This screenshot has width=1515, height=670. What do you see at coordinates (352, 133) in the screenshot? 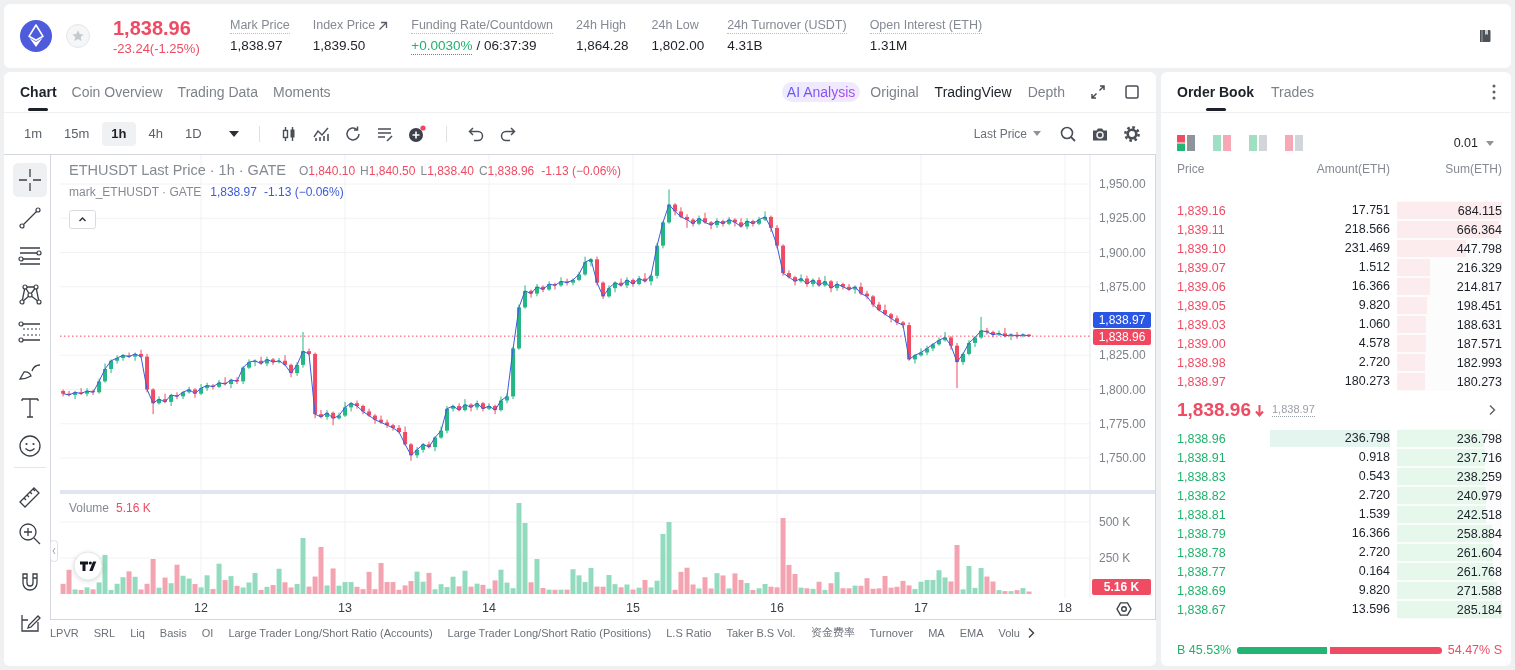
I see `replay-icon` at bounding box center [352, 133].